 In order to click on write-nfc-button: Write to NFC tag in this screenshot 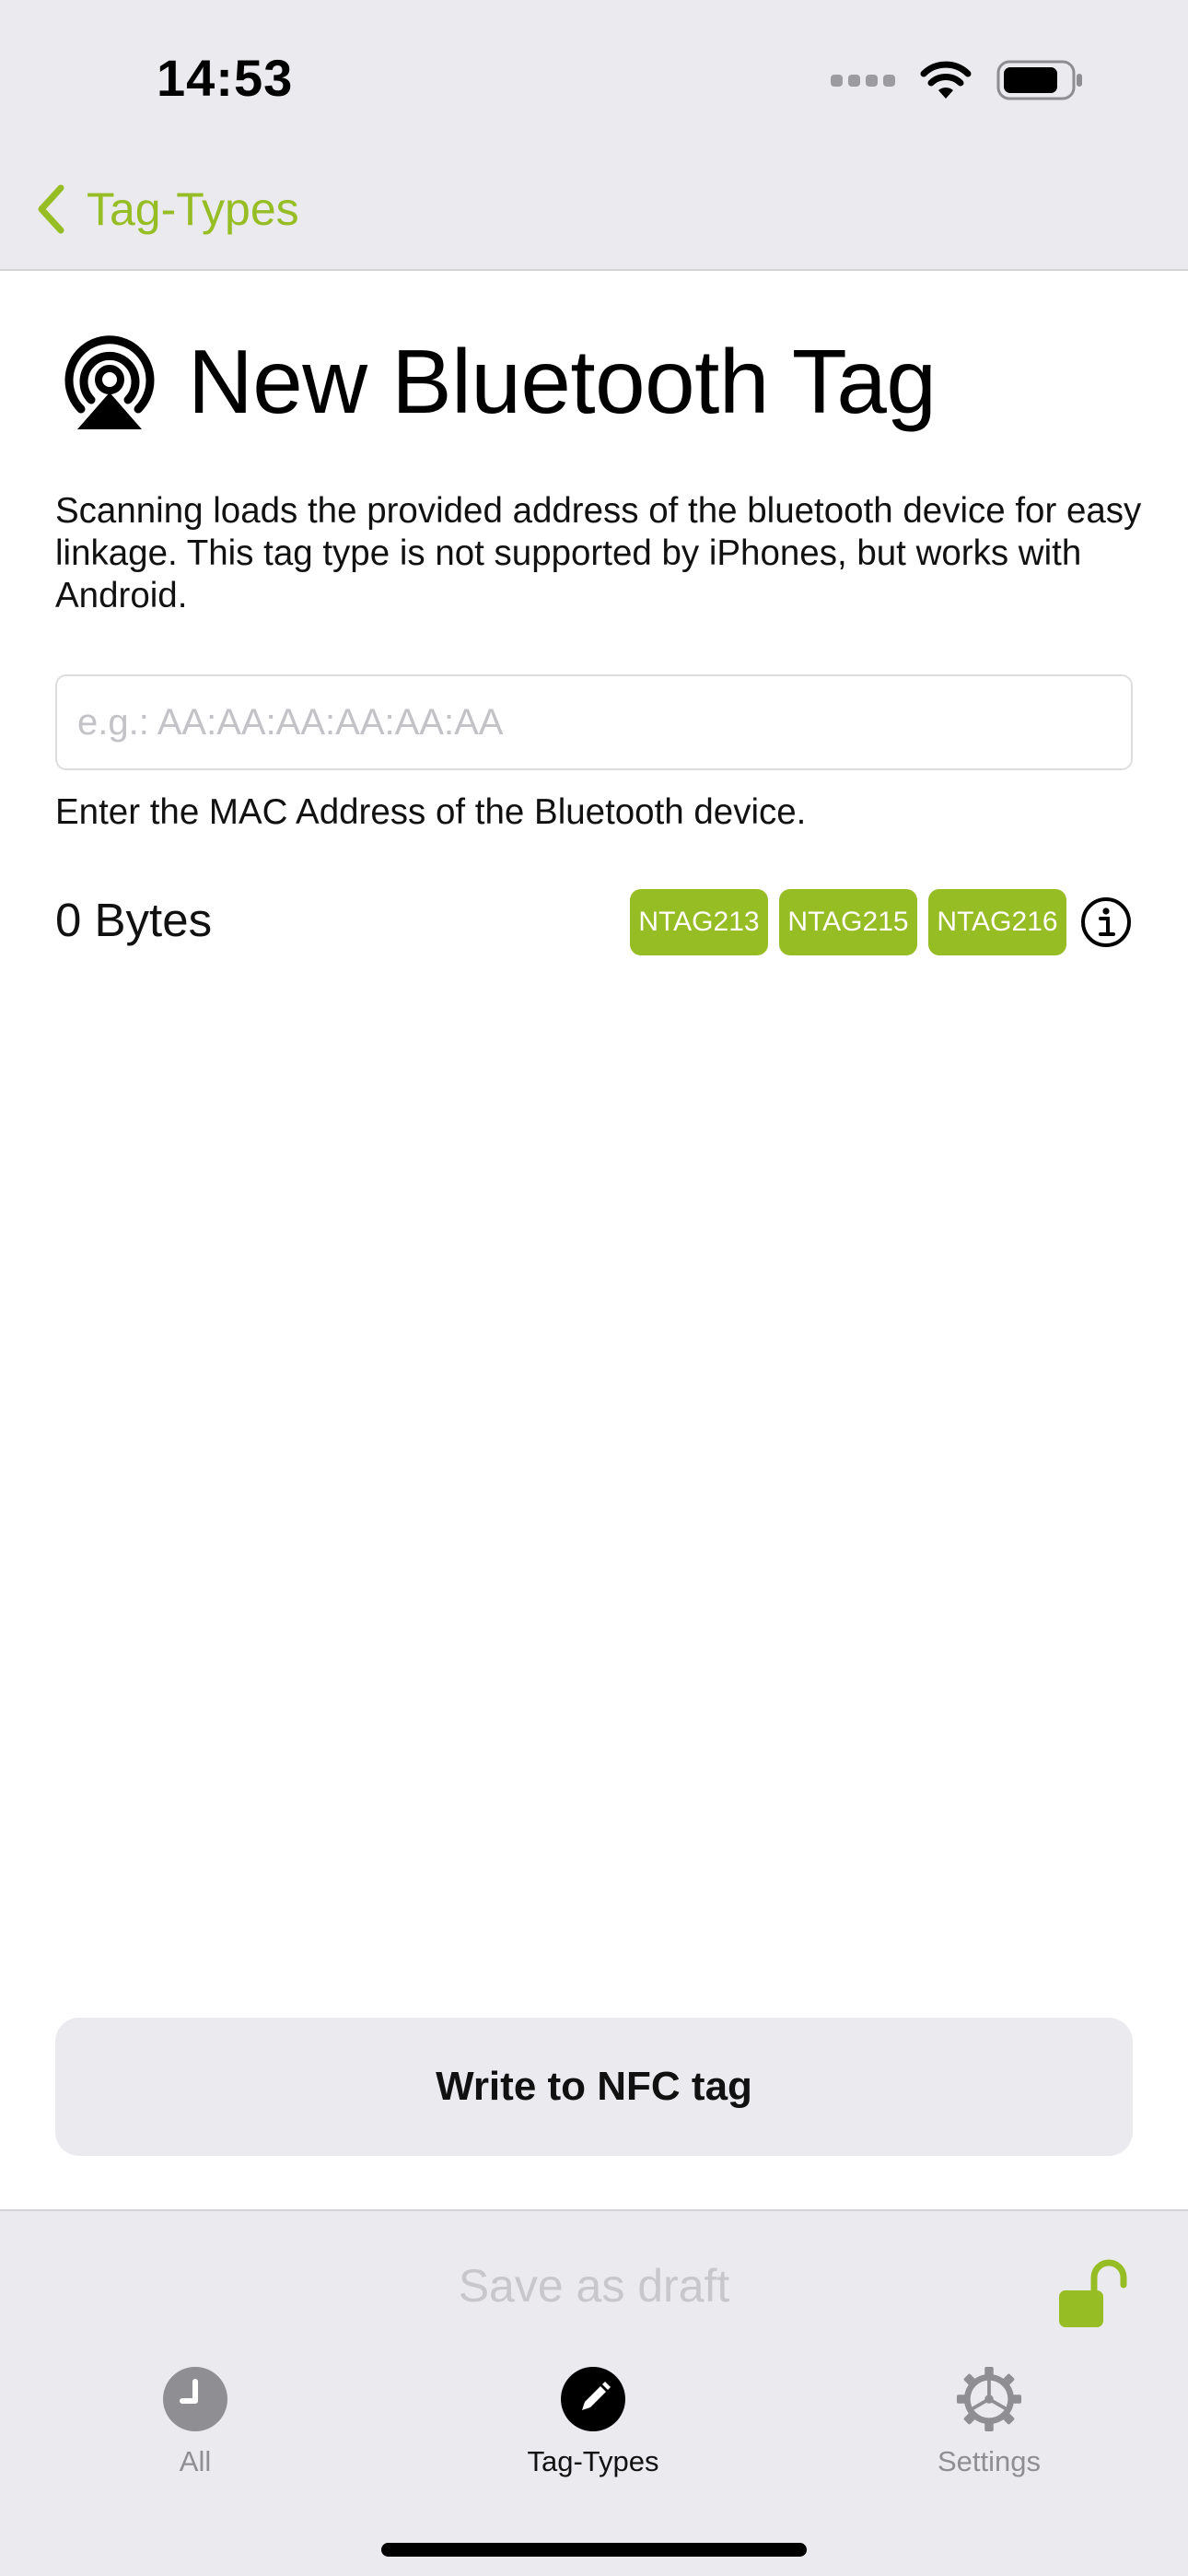, I will do `click(594, 2087)`.